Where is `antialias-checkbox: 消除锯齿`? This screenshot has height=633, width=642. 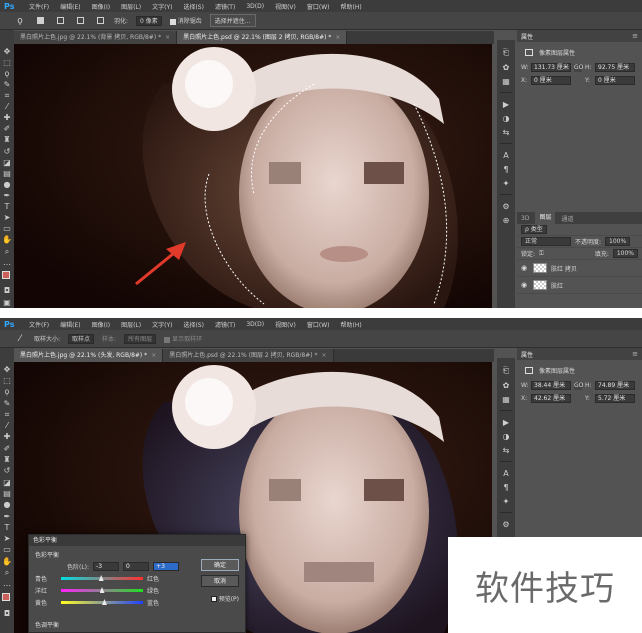
antialias-checkbox: 消除锯齿 is located at coordinates (185, 20).